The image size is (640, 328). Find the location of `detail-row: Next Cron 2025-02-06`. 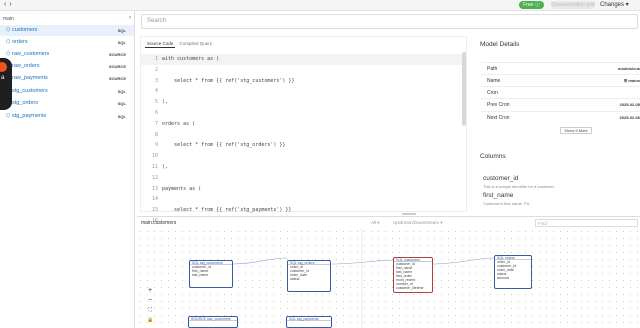

detail-row: Next Cron 2025-02-06 is located at coordinates (560, 117).